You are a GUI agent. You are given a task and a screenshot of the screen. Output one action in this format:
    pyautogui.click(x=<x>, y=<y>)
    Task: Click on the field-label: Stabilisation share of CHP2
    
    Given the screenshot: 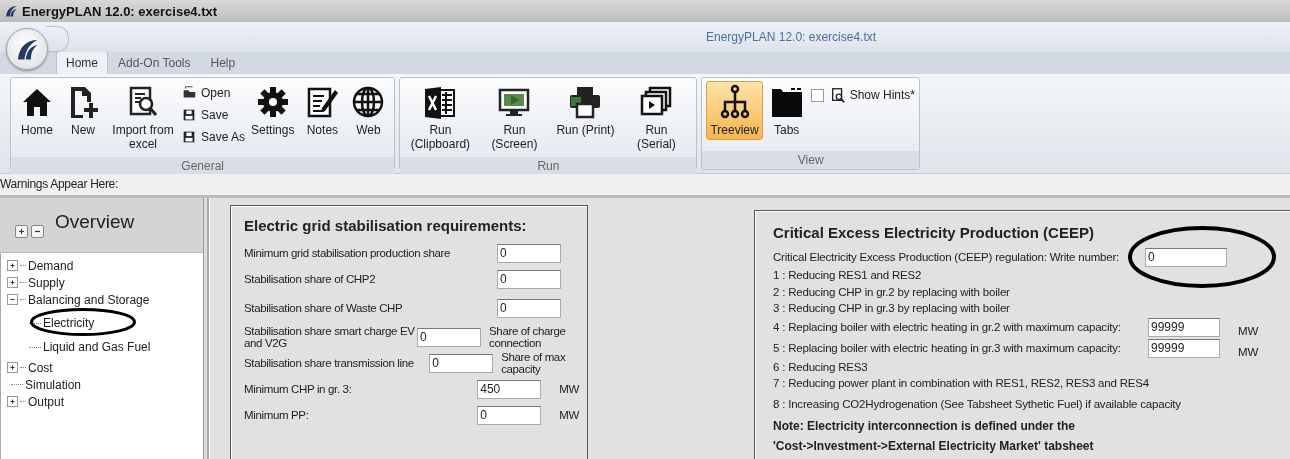 What is the action you would take?
    pyautogui.click(x=310, y=279)
    